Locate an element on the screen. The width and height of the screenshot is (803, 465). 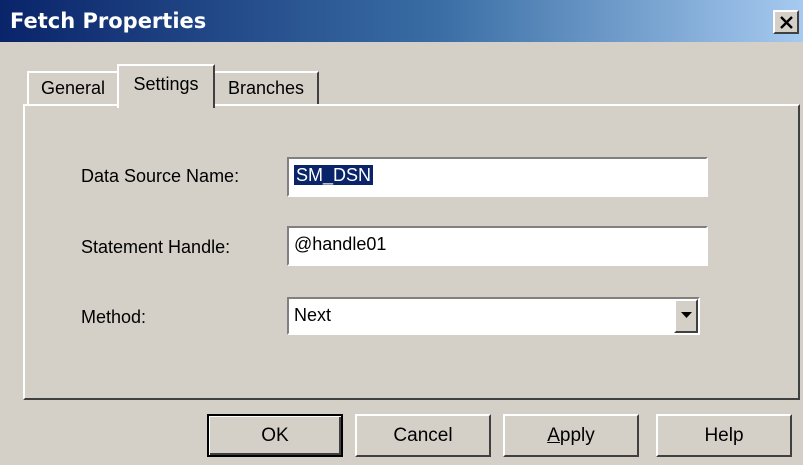
help-button: Help is located at coordinates (724, 435).